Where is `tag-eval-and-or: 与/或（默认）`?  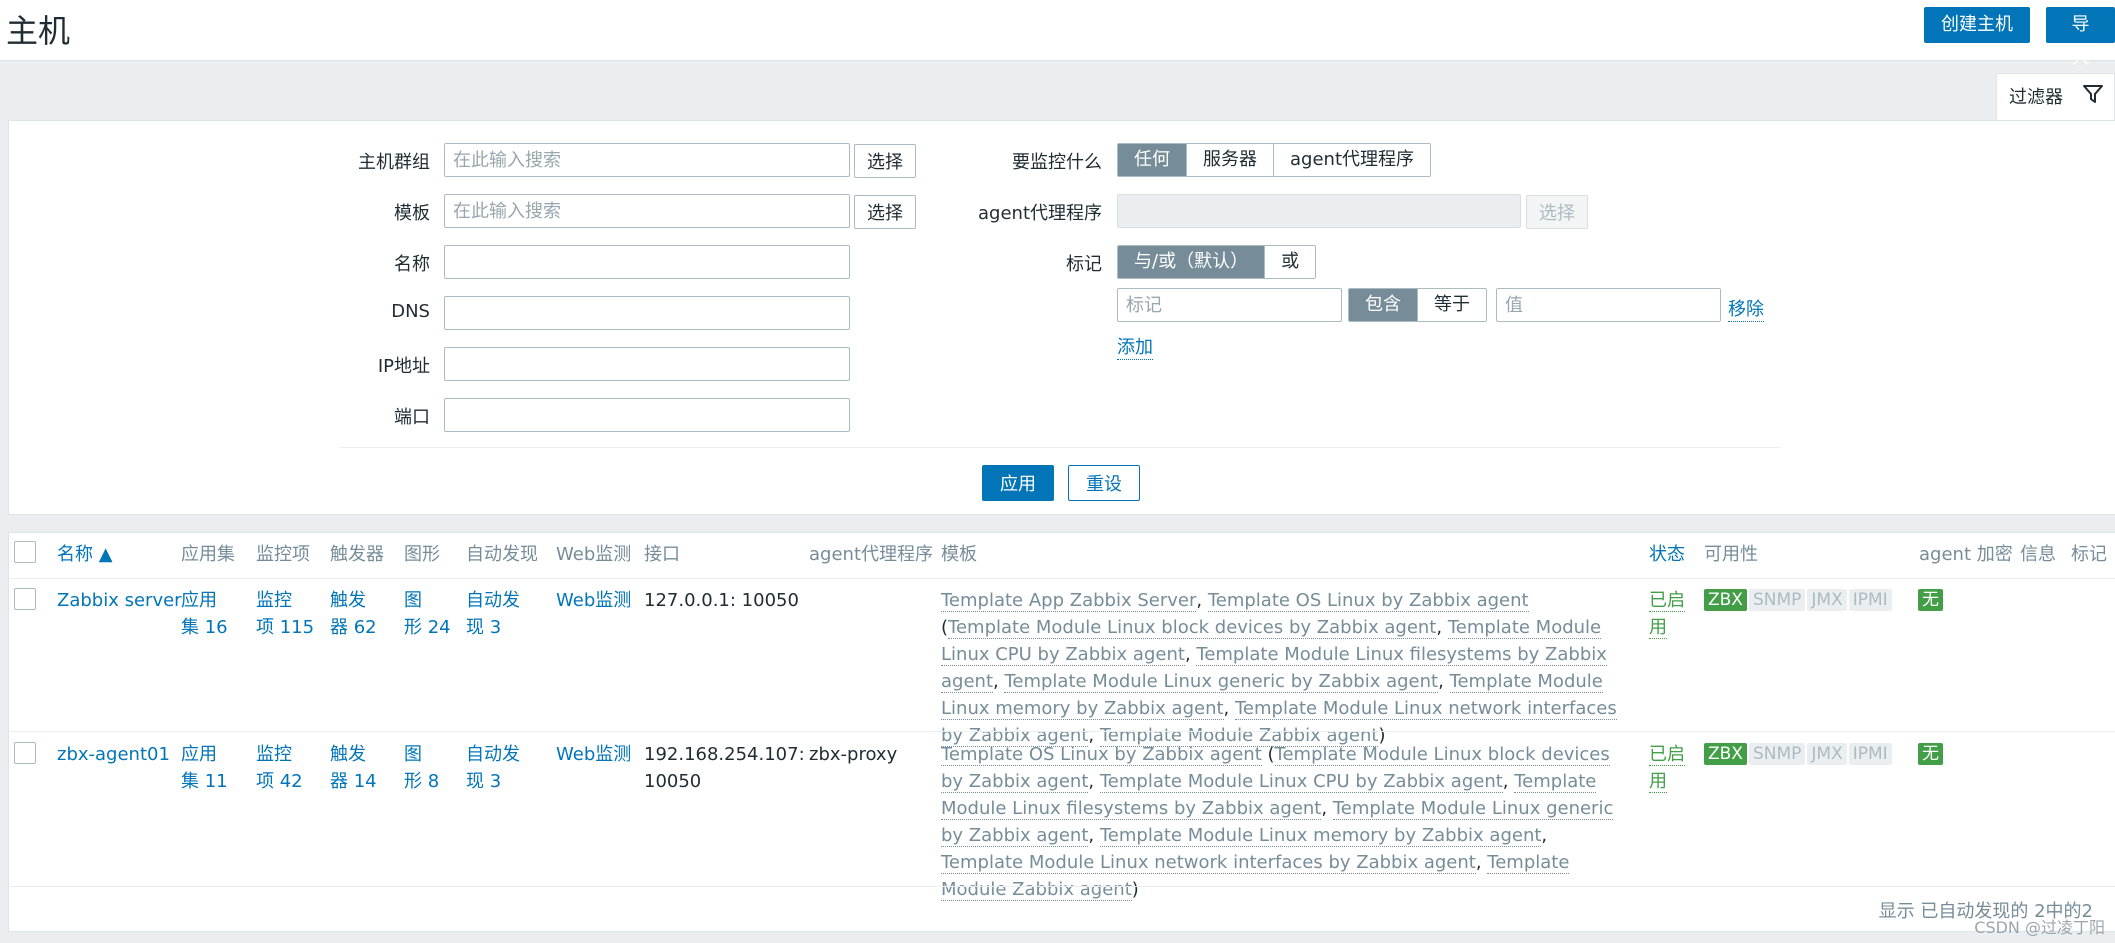 tag-eval-and-or: 与/或（默认） is located at coordinates (1192, 262).